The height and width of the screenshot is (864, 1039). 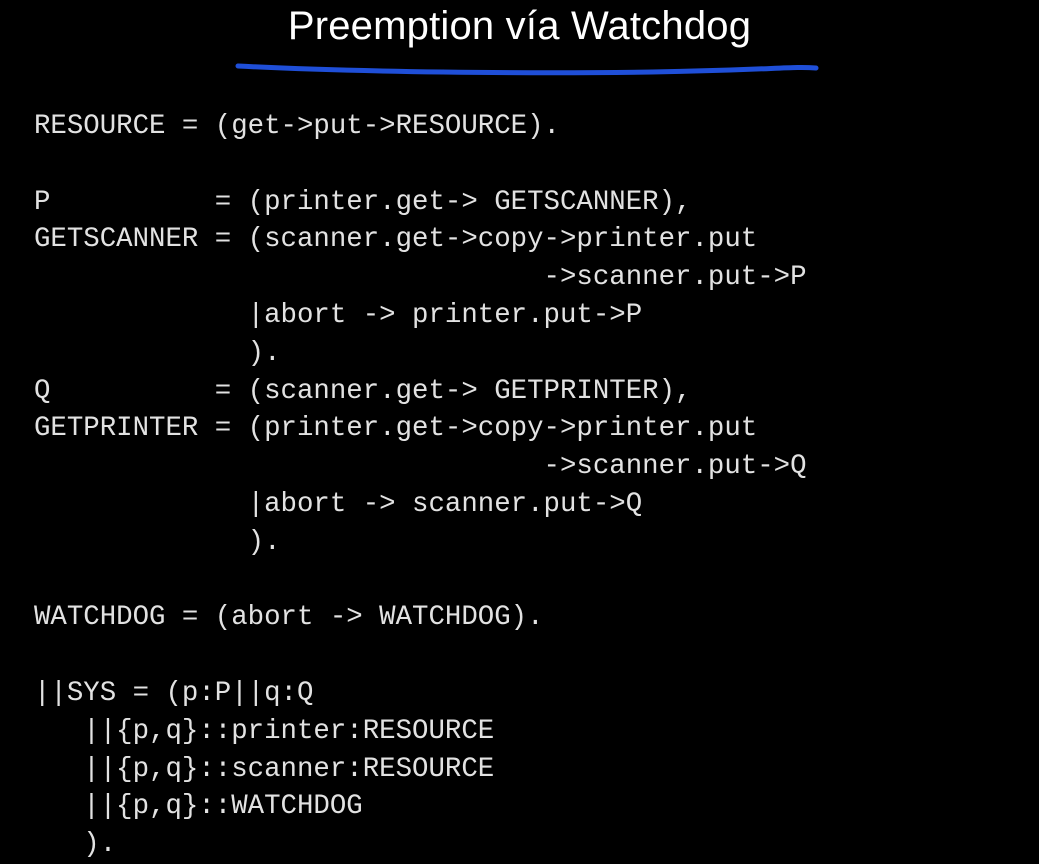 I want to click on code-line: WATCHDOG = (abort -> WATCHDOG)., so click(x=289, y=618).